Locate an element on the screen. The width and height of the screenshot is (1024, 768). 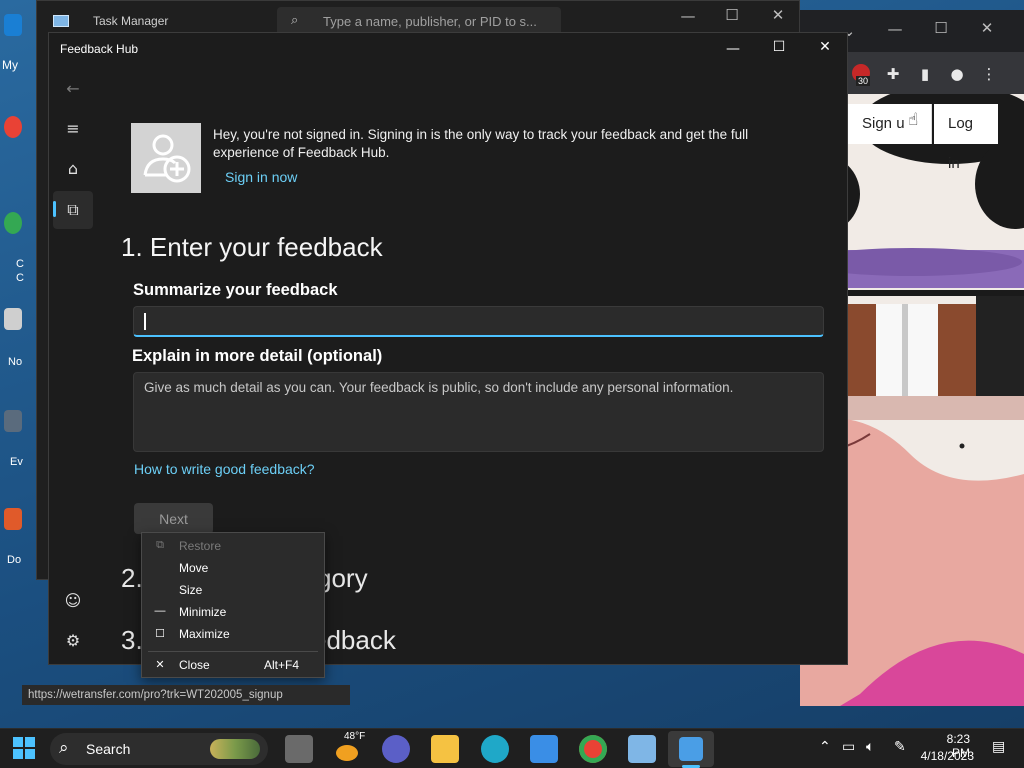
context-menu-label: Size is located at coordinates (191, 590).